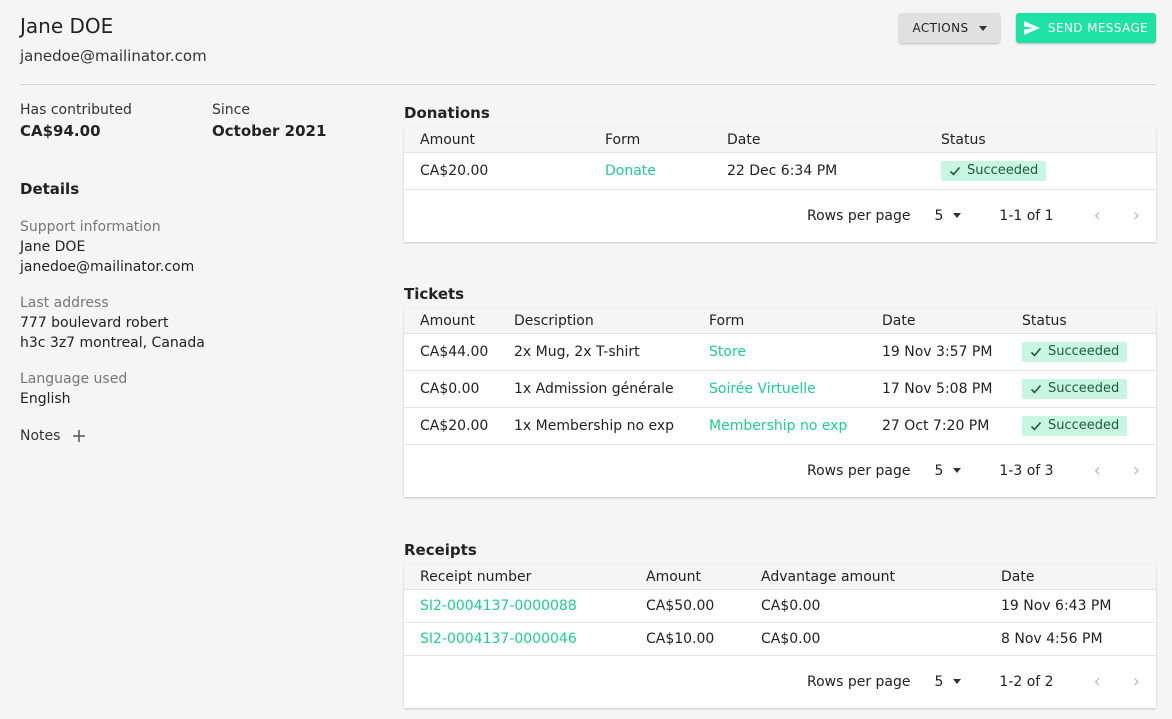  Describe the element at coordinates (780, 682) in the screenshot. I see `pagination: Rows per page 5 1-2 of 2 ‹ ›` at that location.